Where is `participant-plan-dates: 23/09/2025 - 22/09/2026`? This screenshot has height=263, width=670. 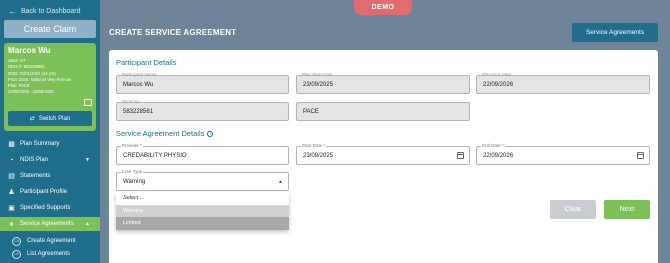
participant-plan-dates: 23/09/2025 - 22/09/2026 is located at coordinates (31, 92).